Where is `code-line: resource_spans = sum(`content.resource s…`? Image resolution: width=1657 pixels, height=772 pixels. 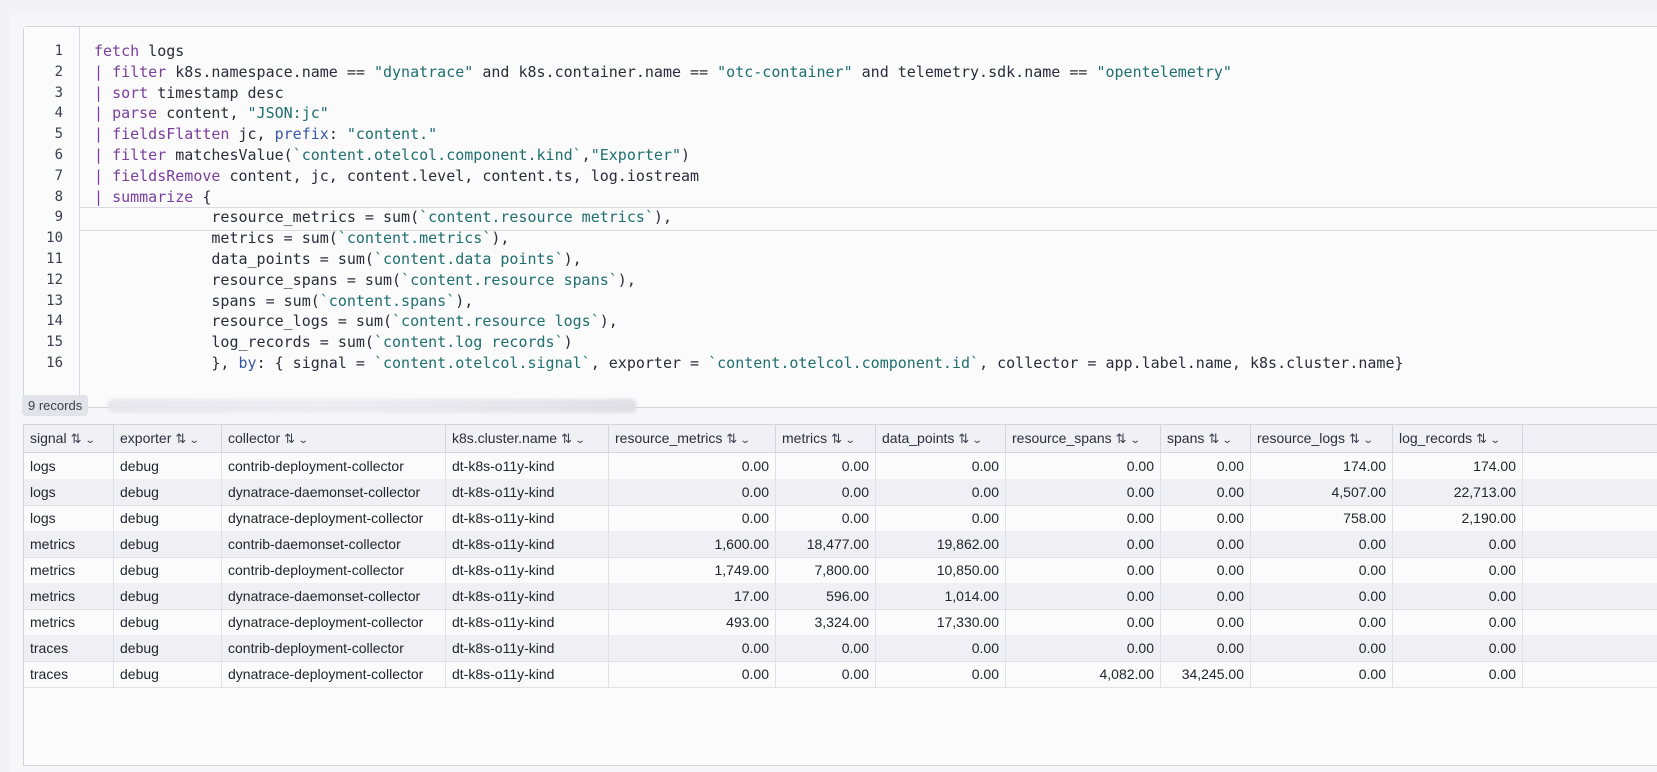
code-line: resource_spans = sum(`content.resource s… is located at coordinates (364, 280).